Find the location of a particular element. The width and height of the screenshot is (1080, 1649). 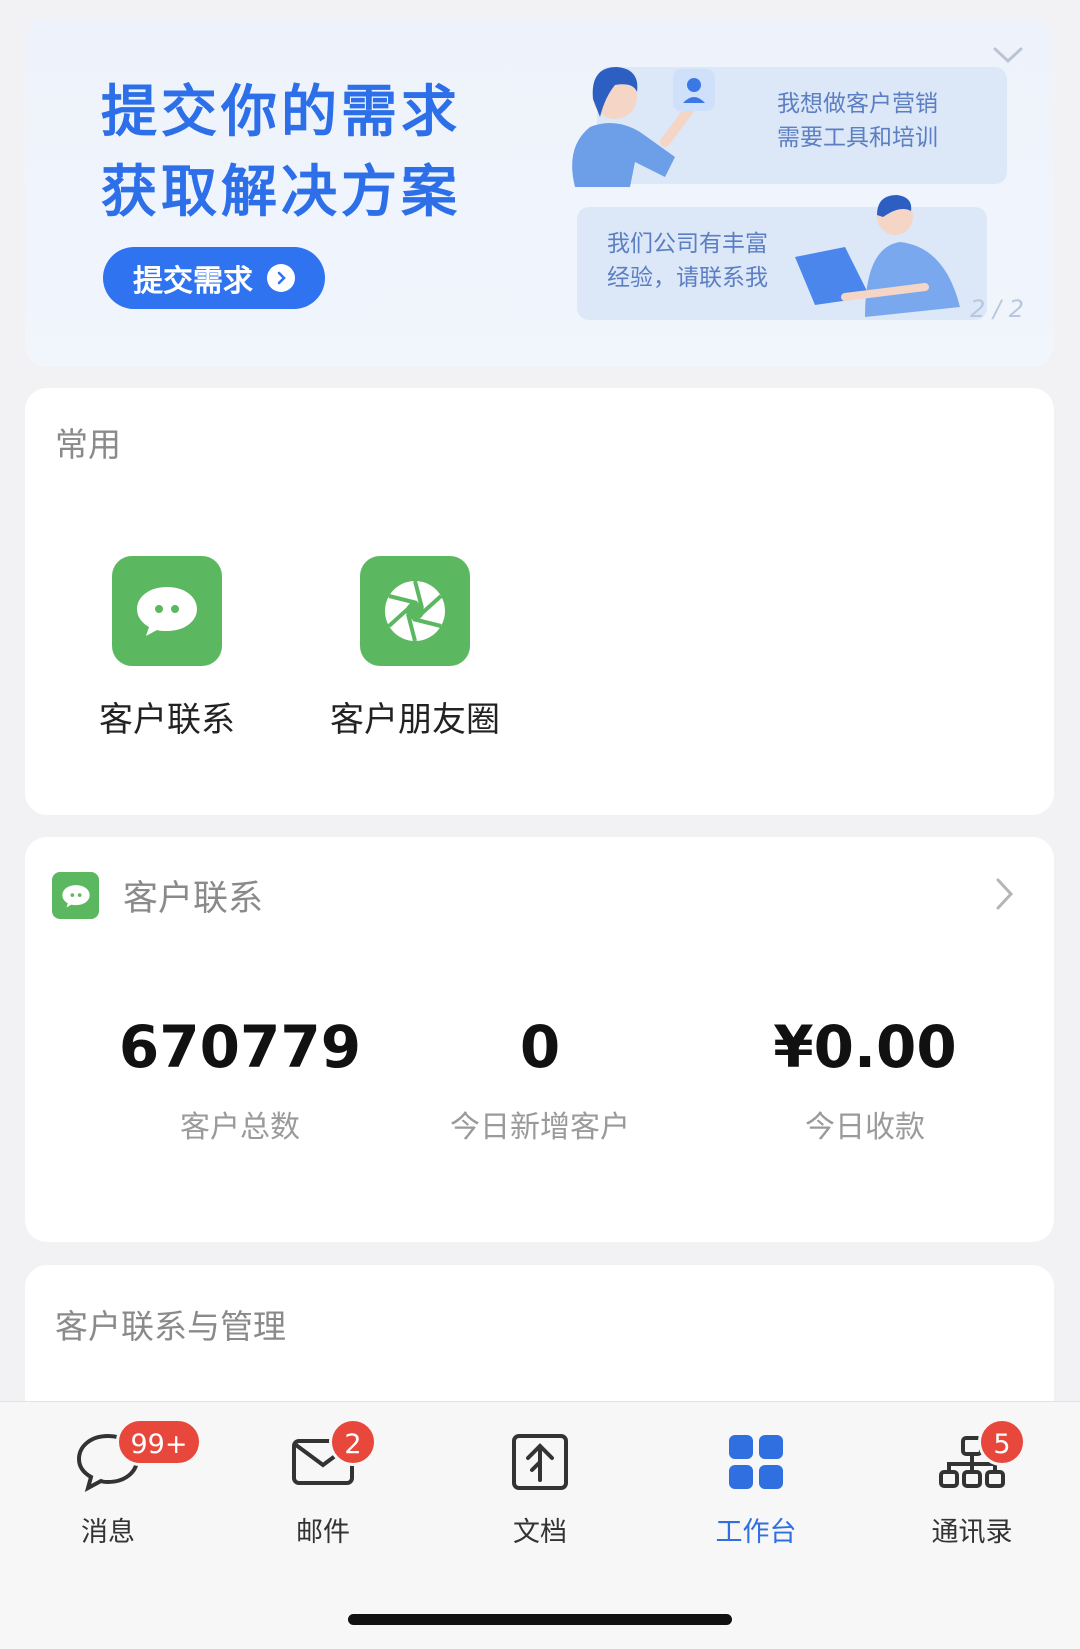

tab-workbench-label: 工作台 is located at coordinates (756, 1532).